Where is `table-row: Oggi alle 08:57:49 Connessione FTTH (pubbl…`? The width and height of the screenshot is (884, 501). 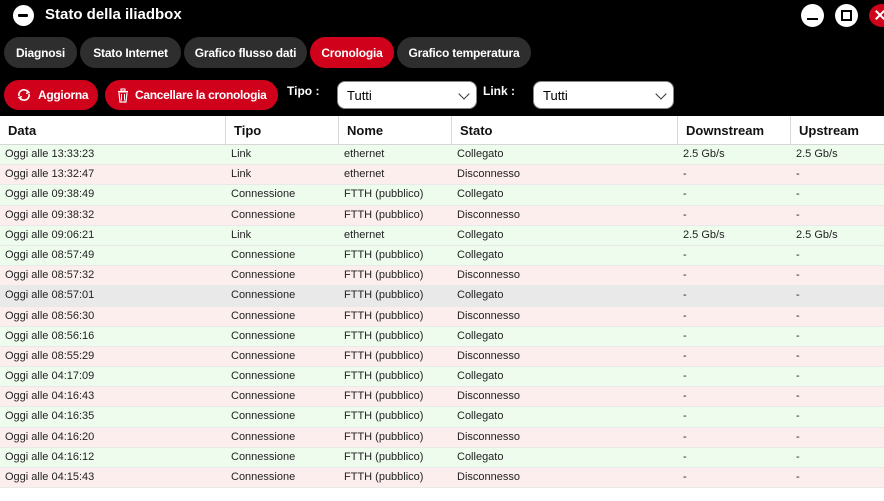 table-row: Oggi alle 08:57:49 Connessione FTTH (pubbl… is located at coordinates (442, 256).